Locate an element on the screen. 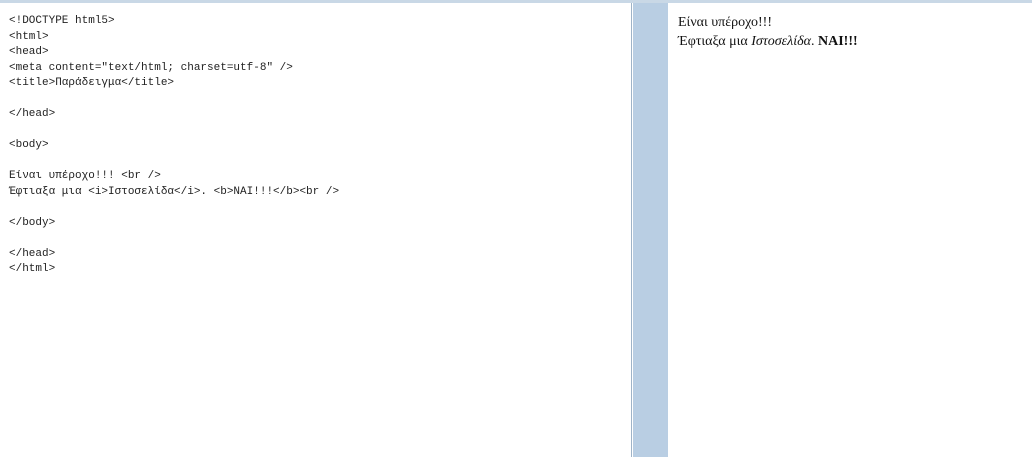 This screenshot has width=1032, height=457. preview-line-1: Είναι υπέροχο!!! is located at coordinates (725, 22).